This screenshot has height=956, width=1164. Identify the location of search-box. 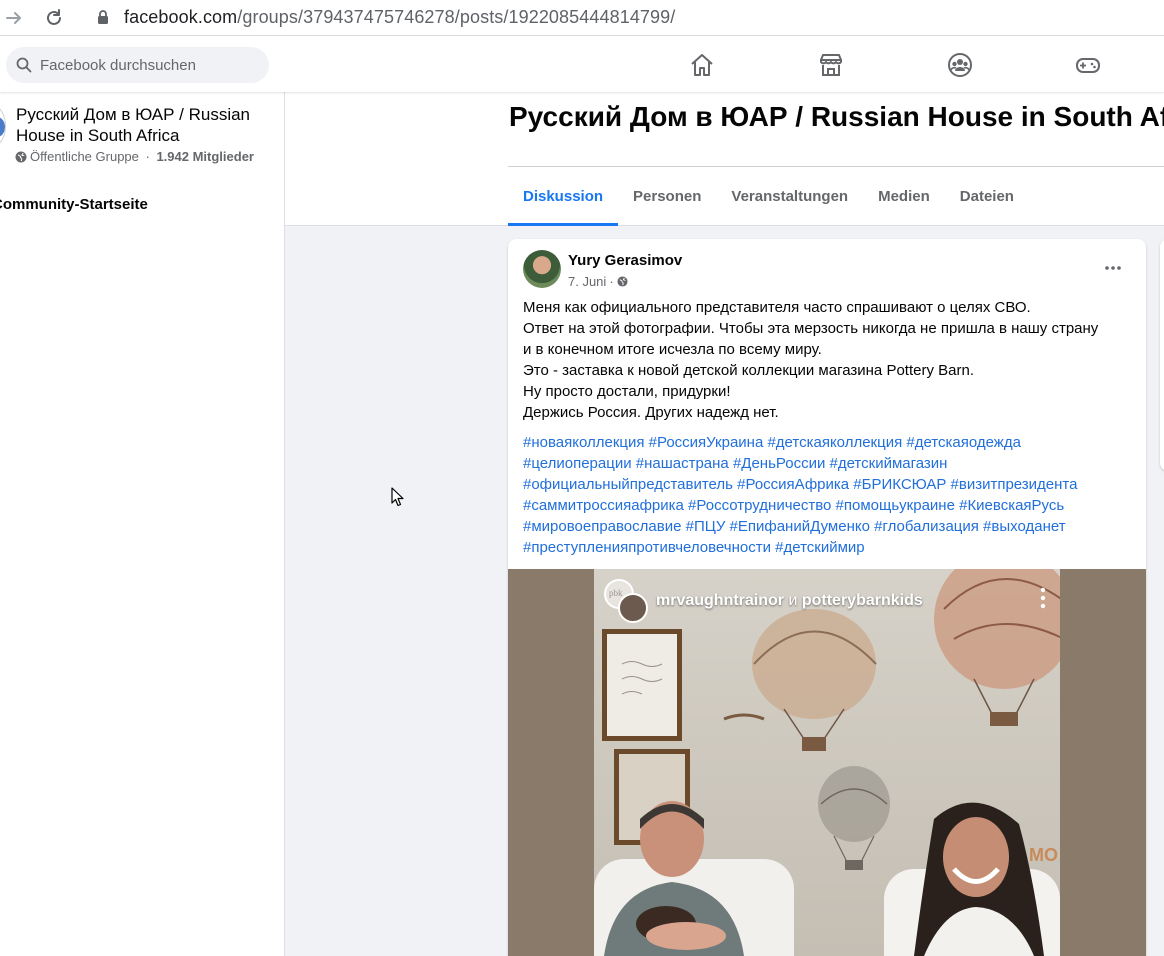
(137, 65).